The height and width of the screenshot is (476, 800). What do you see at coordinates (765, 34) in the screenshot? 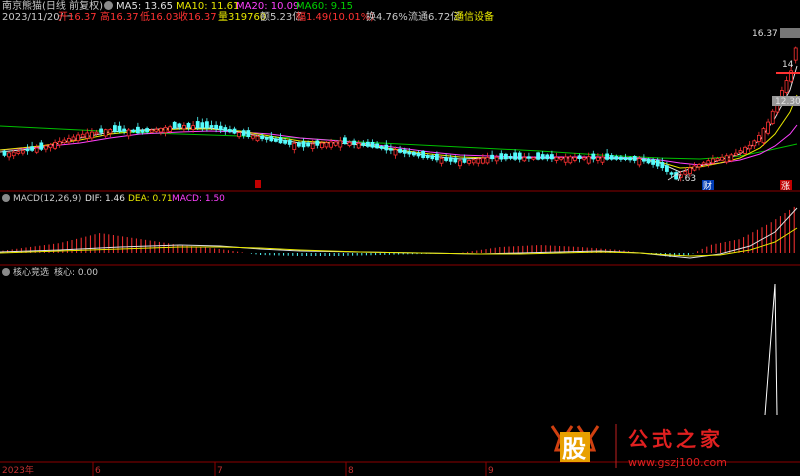
I see `price-axis-label-1: 16.37` at bounding box center [765, 34].